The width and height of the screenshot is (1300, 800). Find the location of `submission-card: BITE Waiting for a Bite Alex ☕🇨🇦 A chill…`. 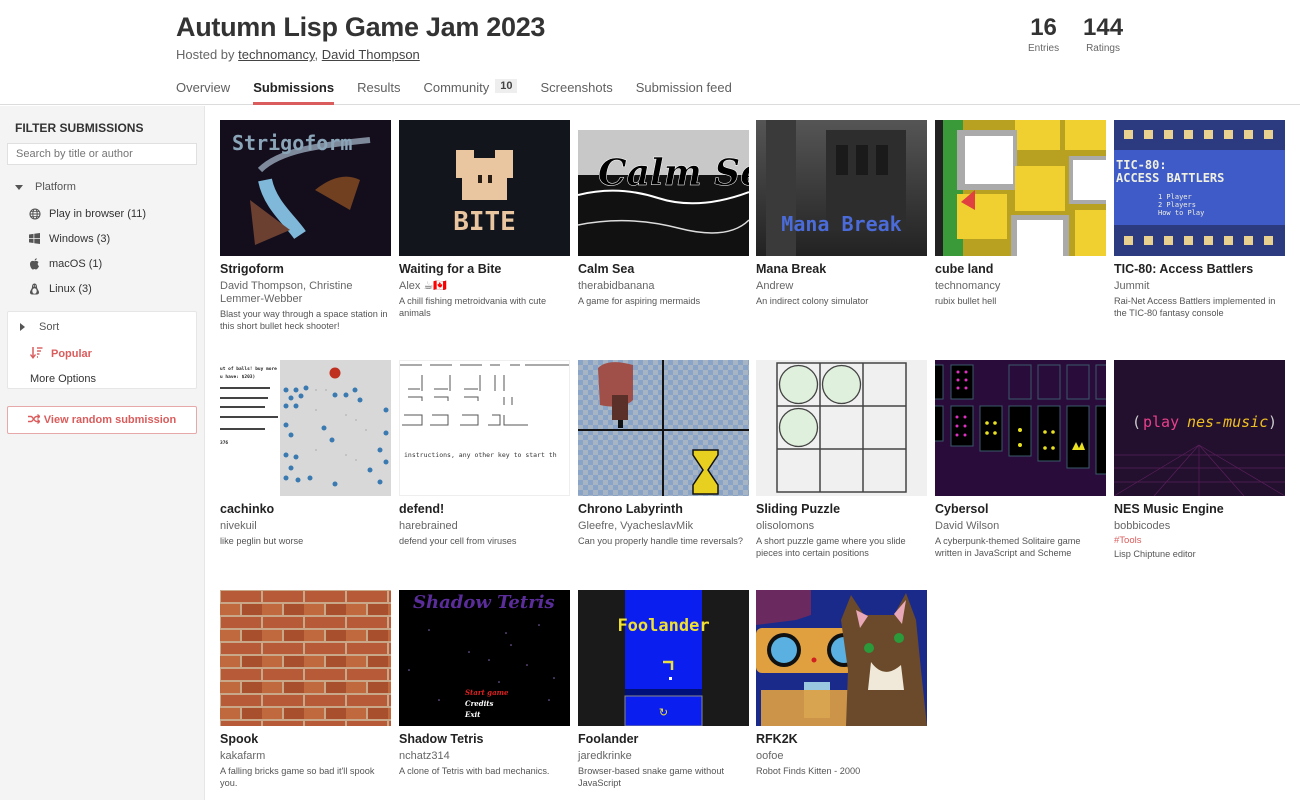

submission-card: BITE Waiting for a Bite Alex ☕🇨🇦 A chill… is located at coordinates (484, 219).